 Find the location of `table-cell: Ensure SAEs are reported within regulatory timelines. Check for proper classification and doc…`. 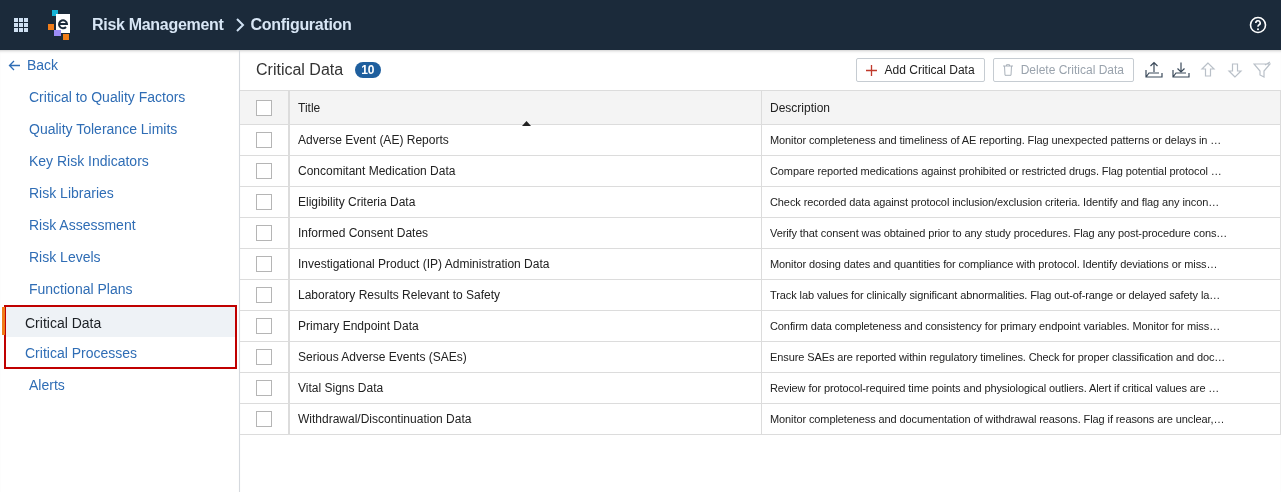

table-cell: Ensure SAEs are reported within regulatory timelines. Check for proper classification and doc… is located at coordinates (998, 357).